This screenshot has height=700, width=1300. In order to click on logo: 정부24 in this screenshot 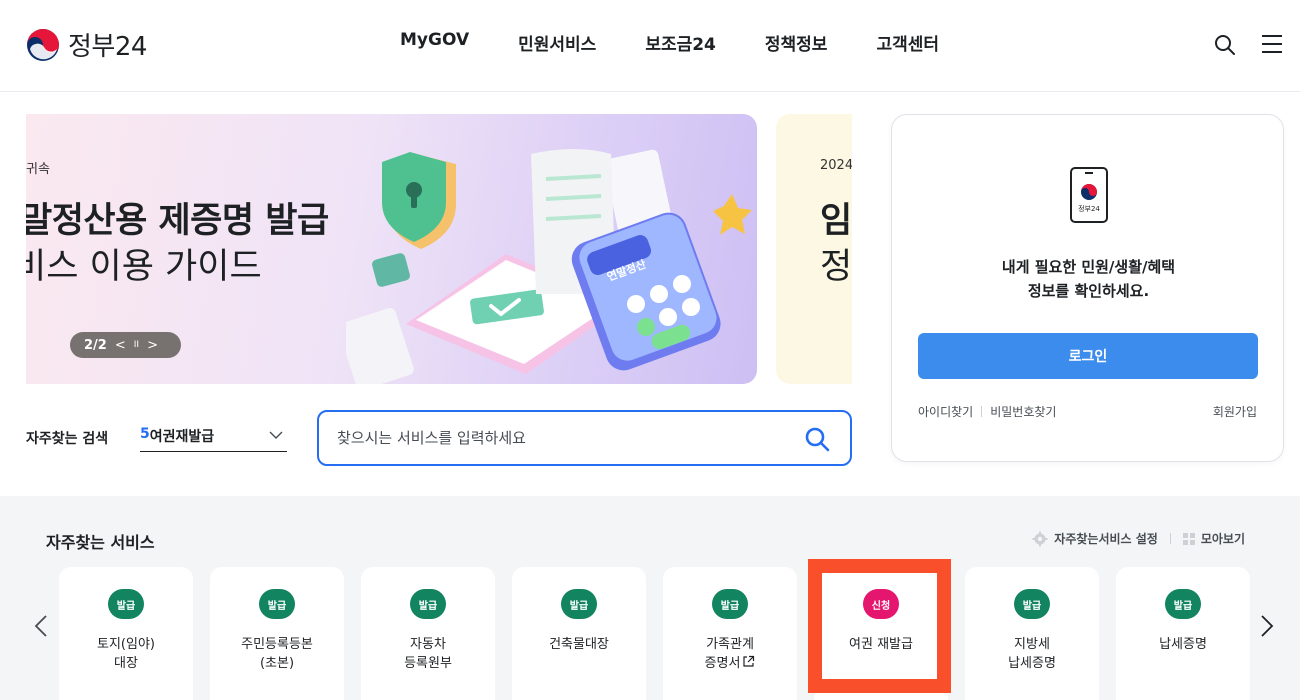, I will do `click(86, 44)`.